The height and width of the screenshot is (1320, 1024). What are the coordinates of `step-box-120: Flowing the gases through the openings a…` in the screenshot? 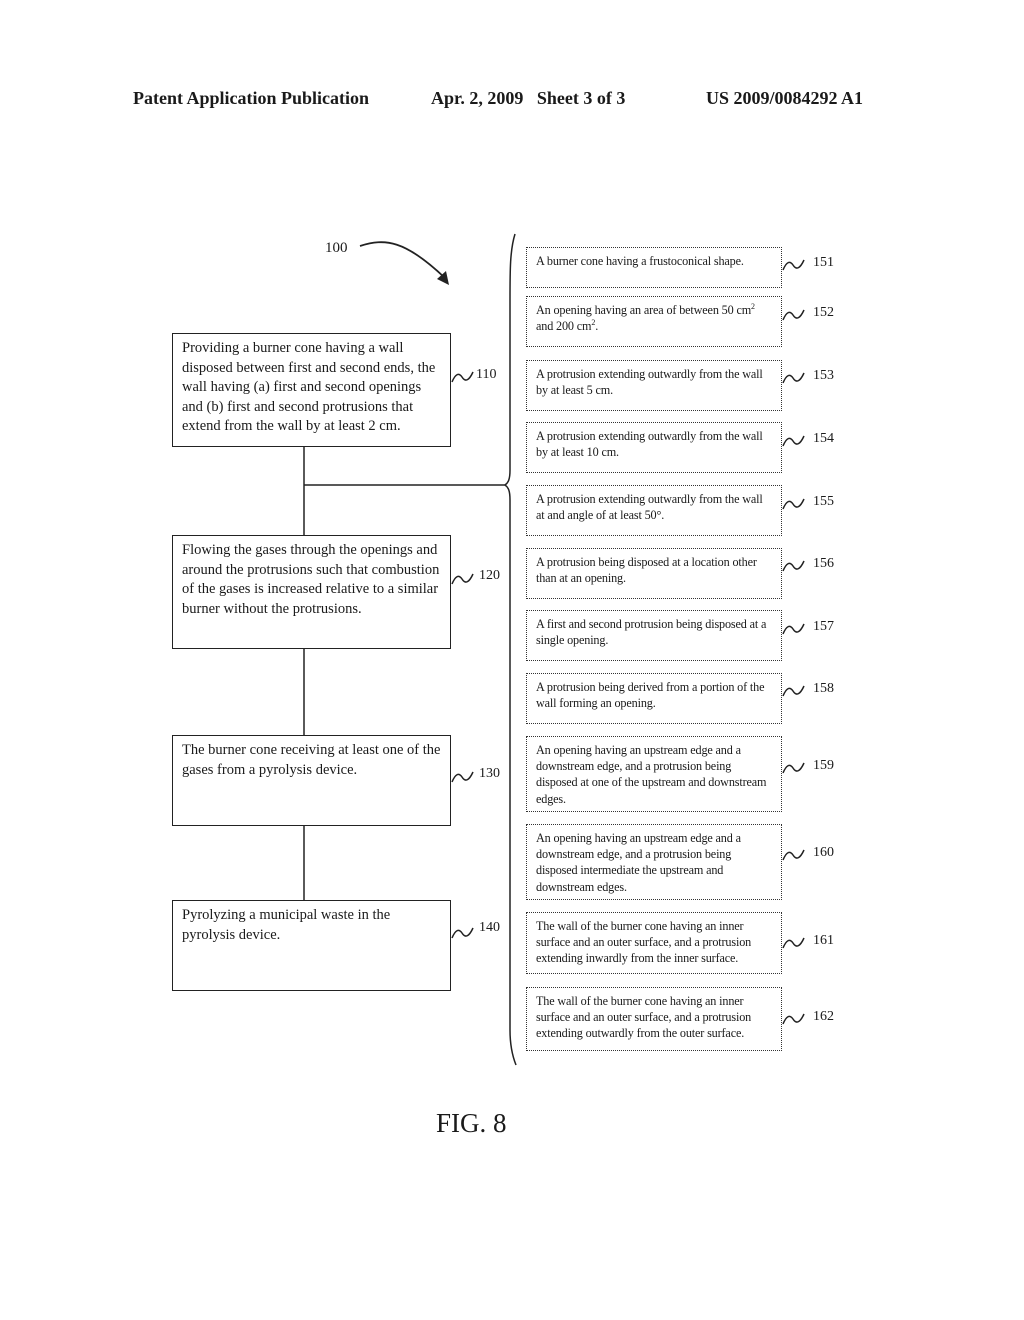 It's located at (311, 592).